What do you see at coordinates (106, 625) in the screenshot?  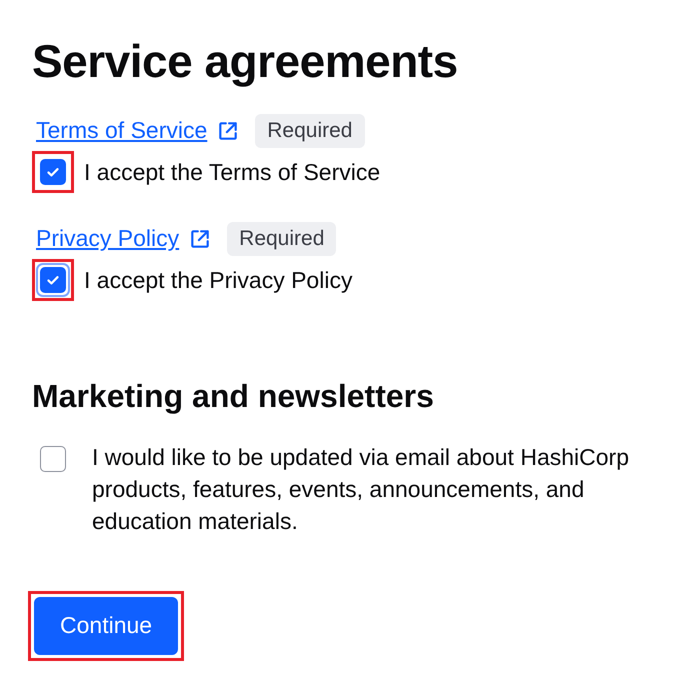 I see `continue-button: Continue` at bounding box center [106, 625].